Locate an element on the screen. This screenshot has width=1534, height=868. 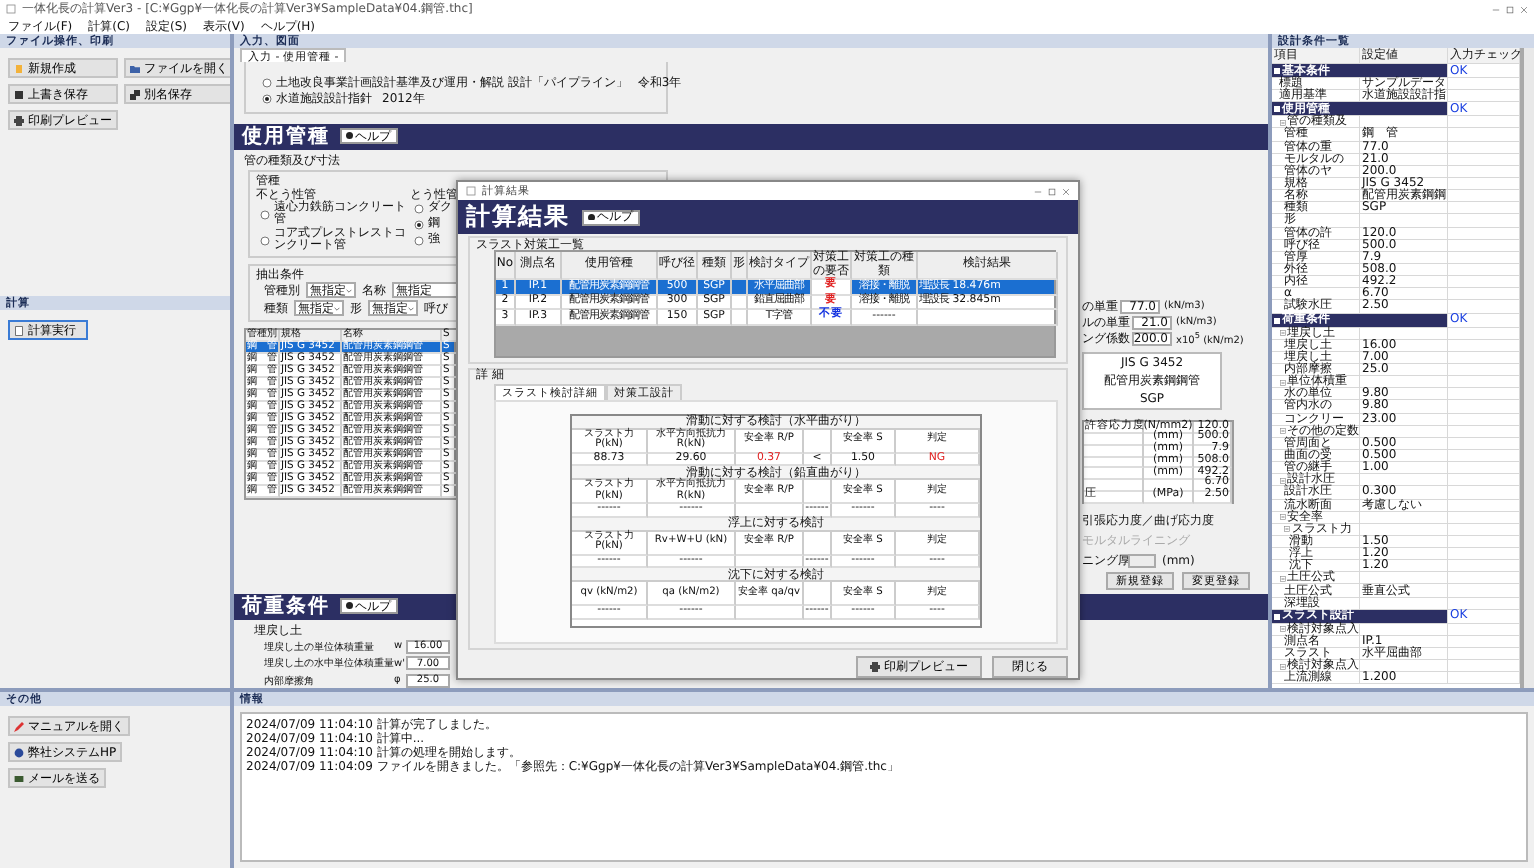
envelope-icon is located at coordinates (19, 778).